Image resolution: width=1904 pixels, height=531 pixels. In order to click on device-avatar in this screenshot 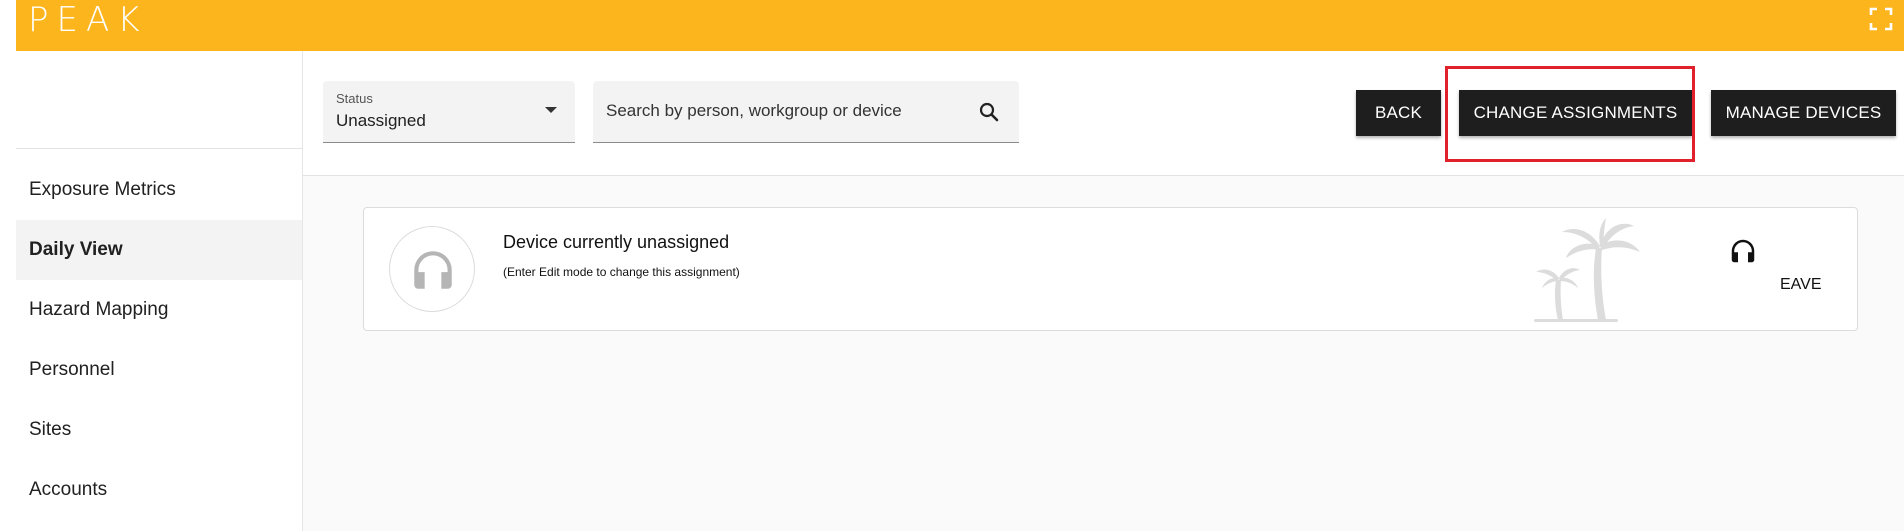, I will do `click(432, 269)`.